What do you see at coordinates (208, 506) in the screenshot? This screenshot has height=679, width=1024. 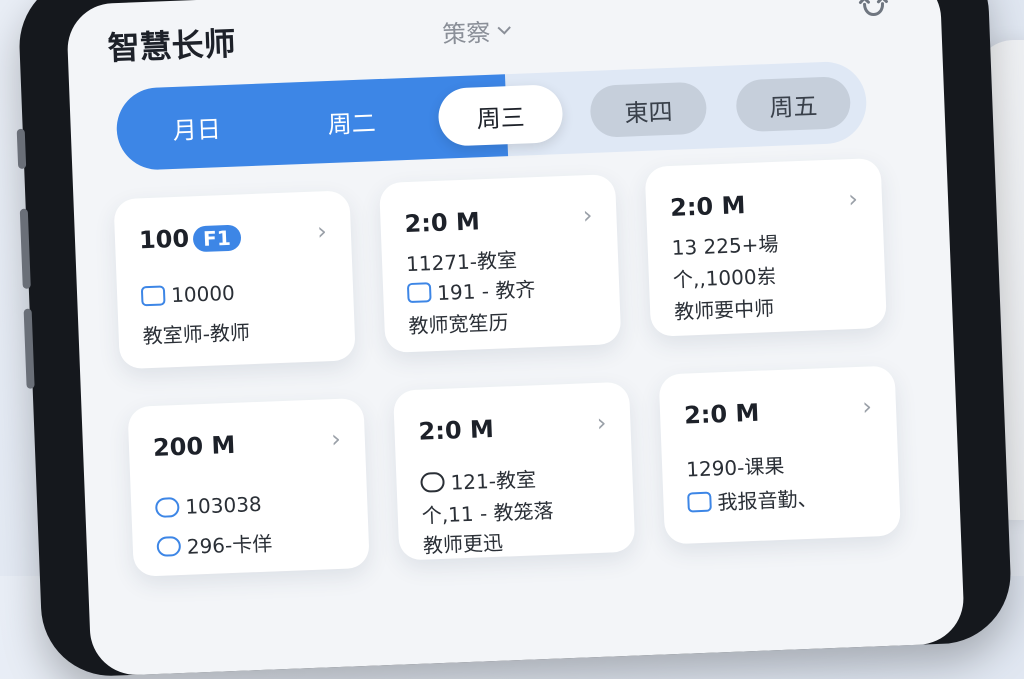 I see `card-line: 103038` at bounding box center [208, 506].